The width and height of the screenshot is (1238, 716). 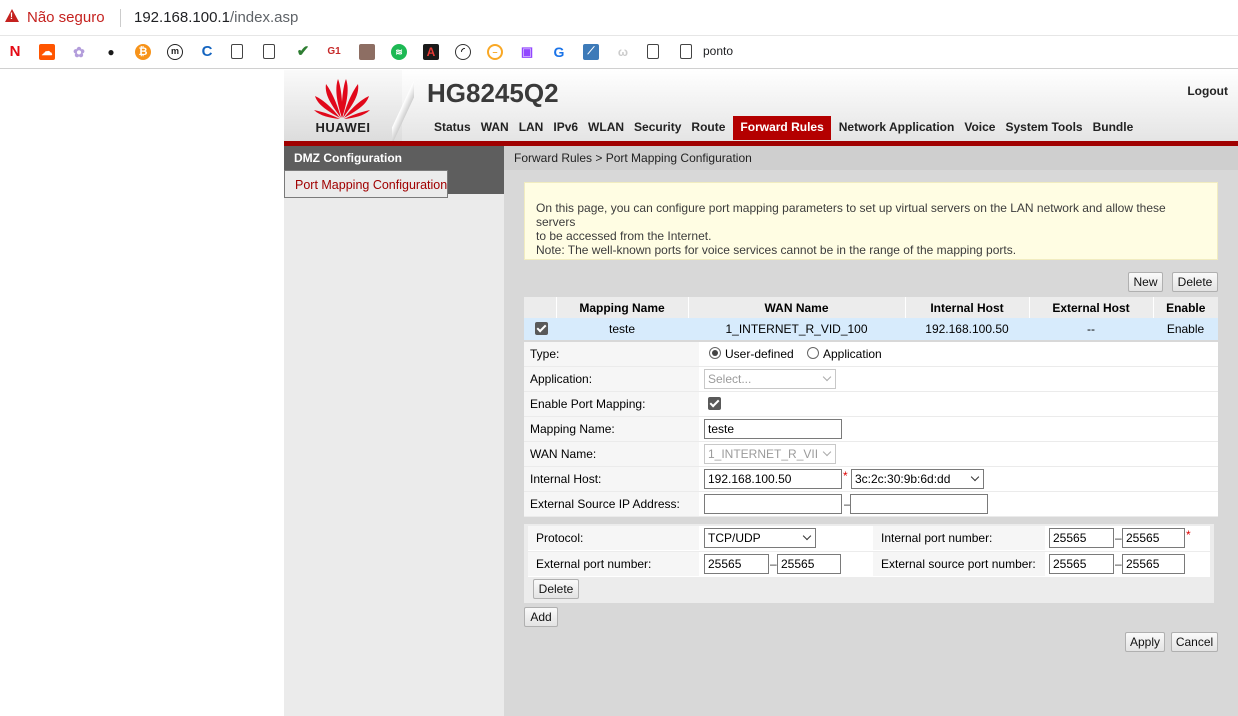 I want to click on type-user-defined-radio, so click(x=715, y=353).